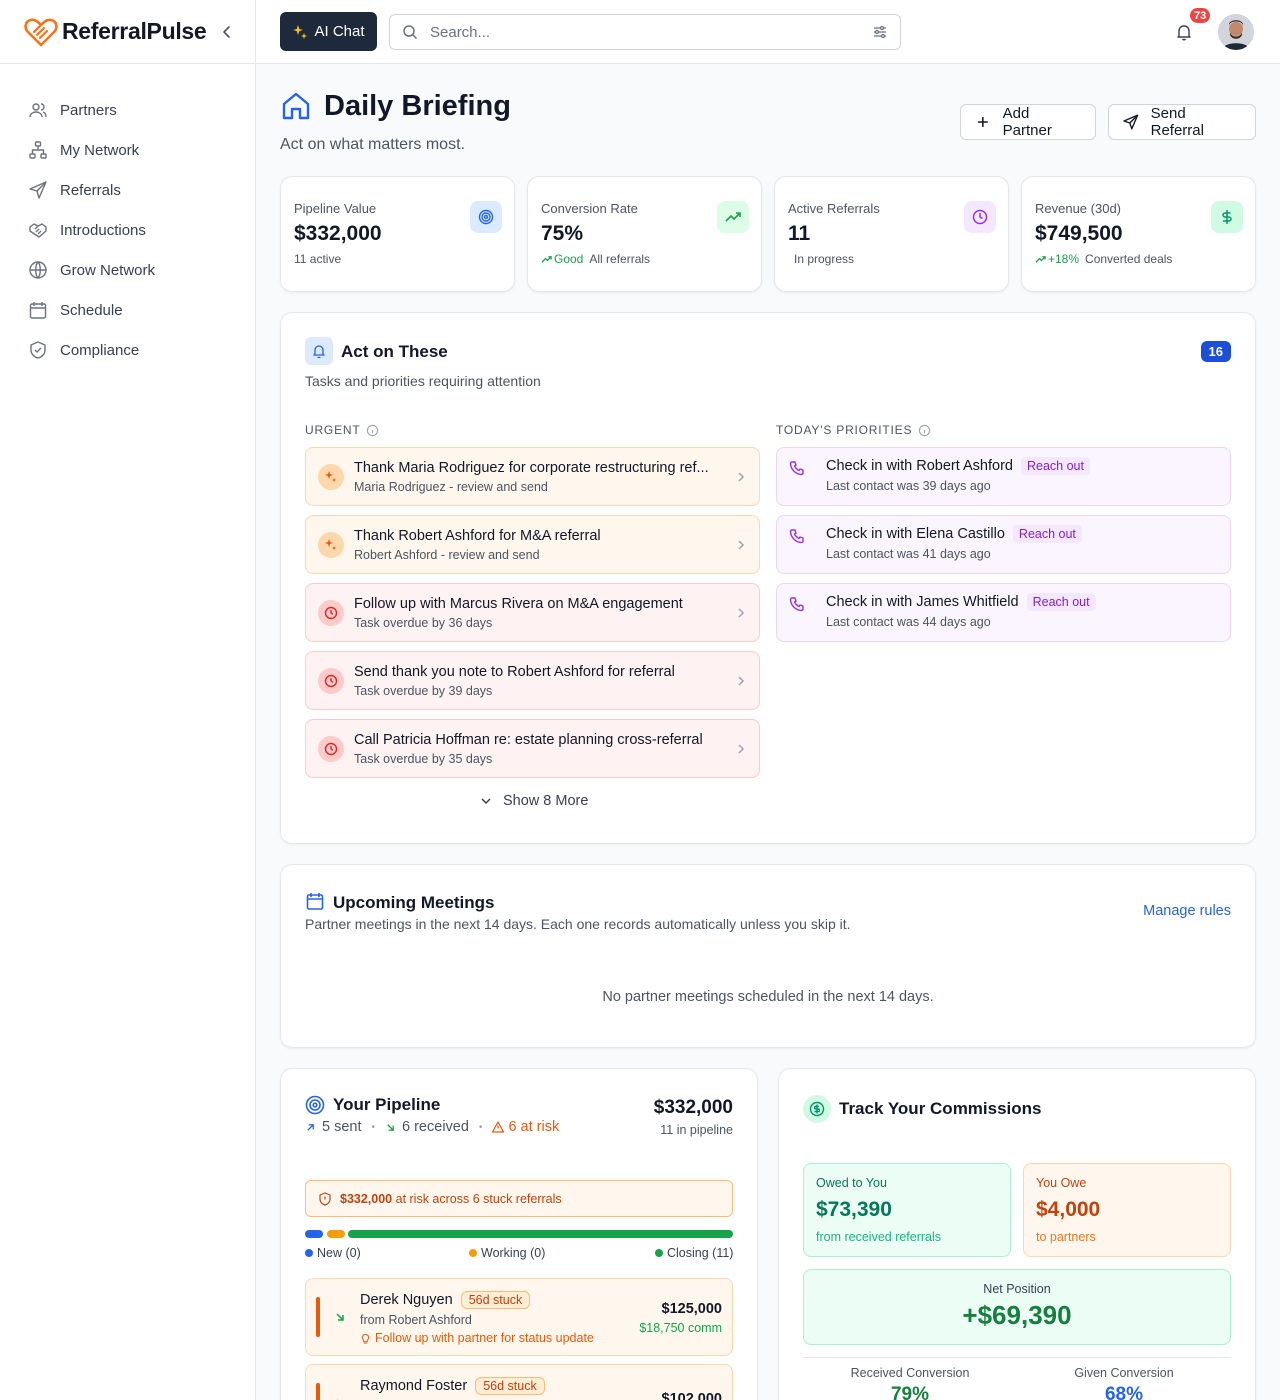 The width and height of the screenshot is (1280, 1400). Describe the element at coordinates (127, 190) in the screenshot. I see `sidebar-item-referrals: Referrals` at that location.